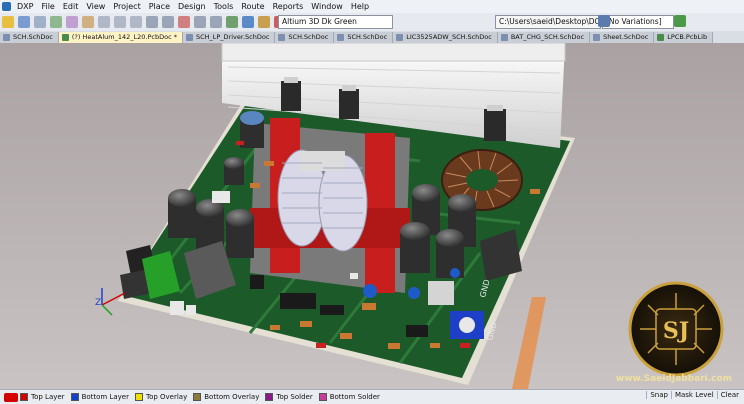 This screenshot has height=404, width=744. I want to click on open-folder-icon, so click(8, 22).